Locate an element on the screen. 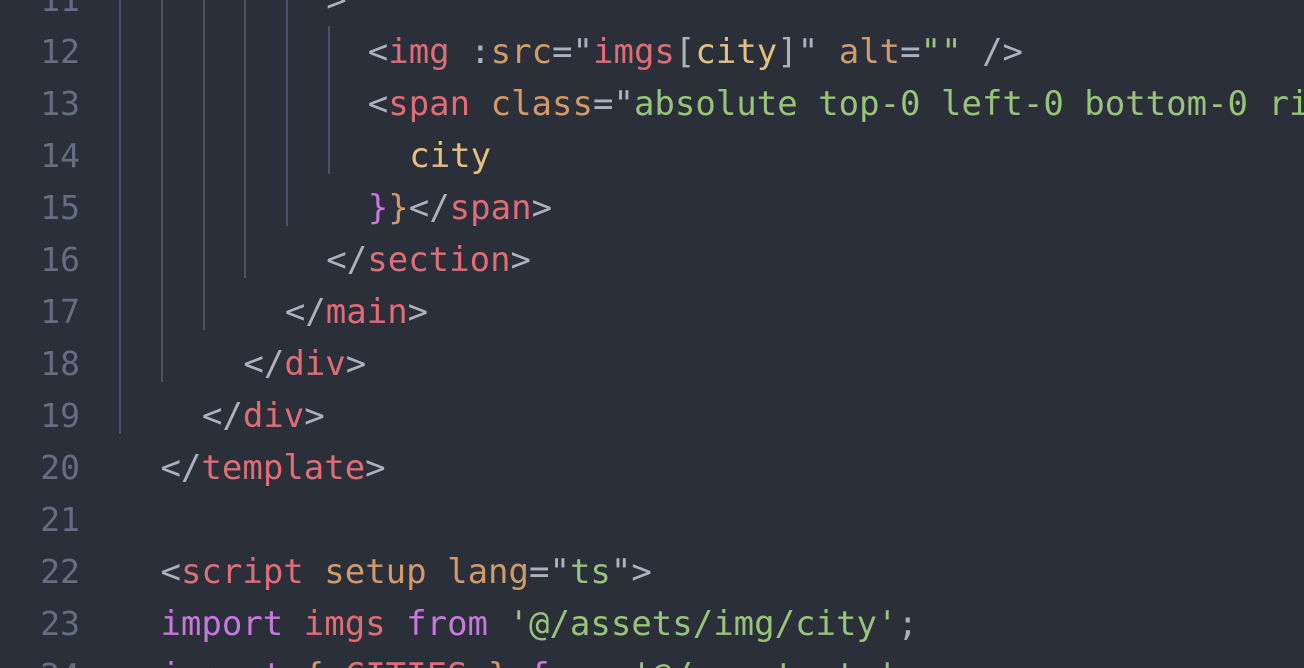 Image resolution: width=1304 pixels, height=668 pixels. token-22-10: " is located at coordinates (621, 572).